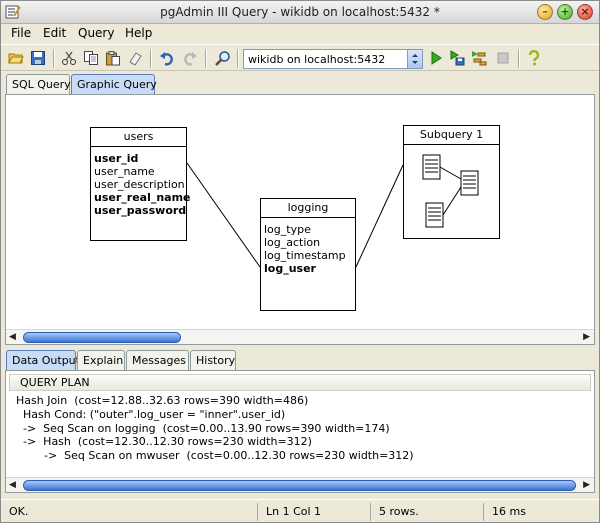 This screenshot has height=523, width=600. What do you see at coordinates (114, 84) in the screenshot?
I see `tab-graphic-query: Graphic Query` at bounding box center [114, 84].